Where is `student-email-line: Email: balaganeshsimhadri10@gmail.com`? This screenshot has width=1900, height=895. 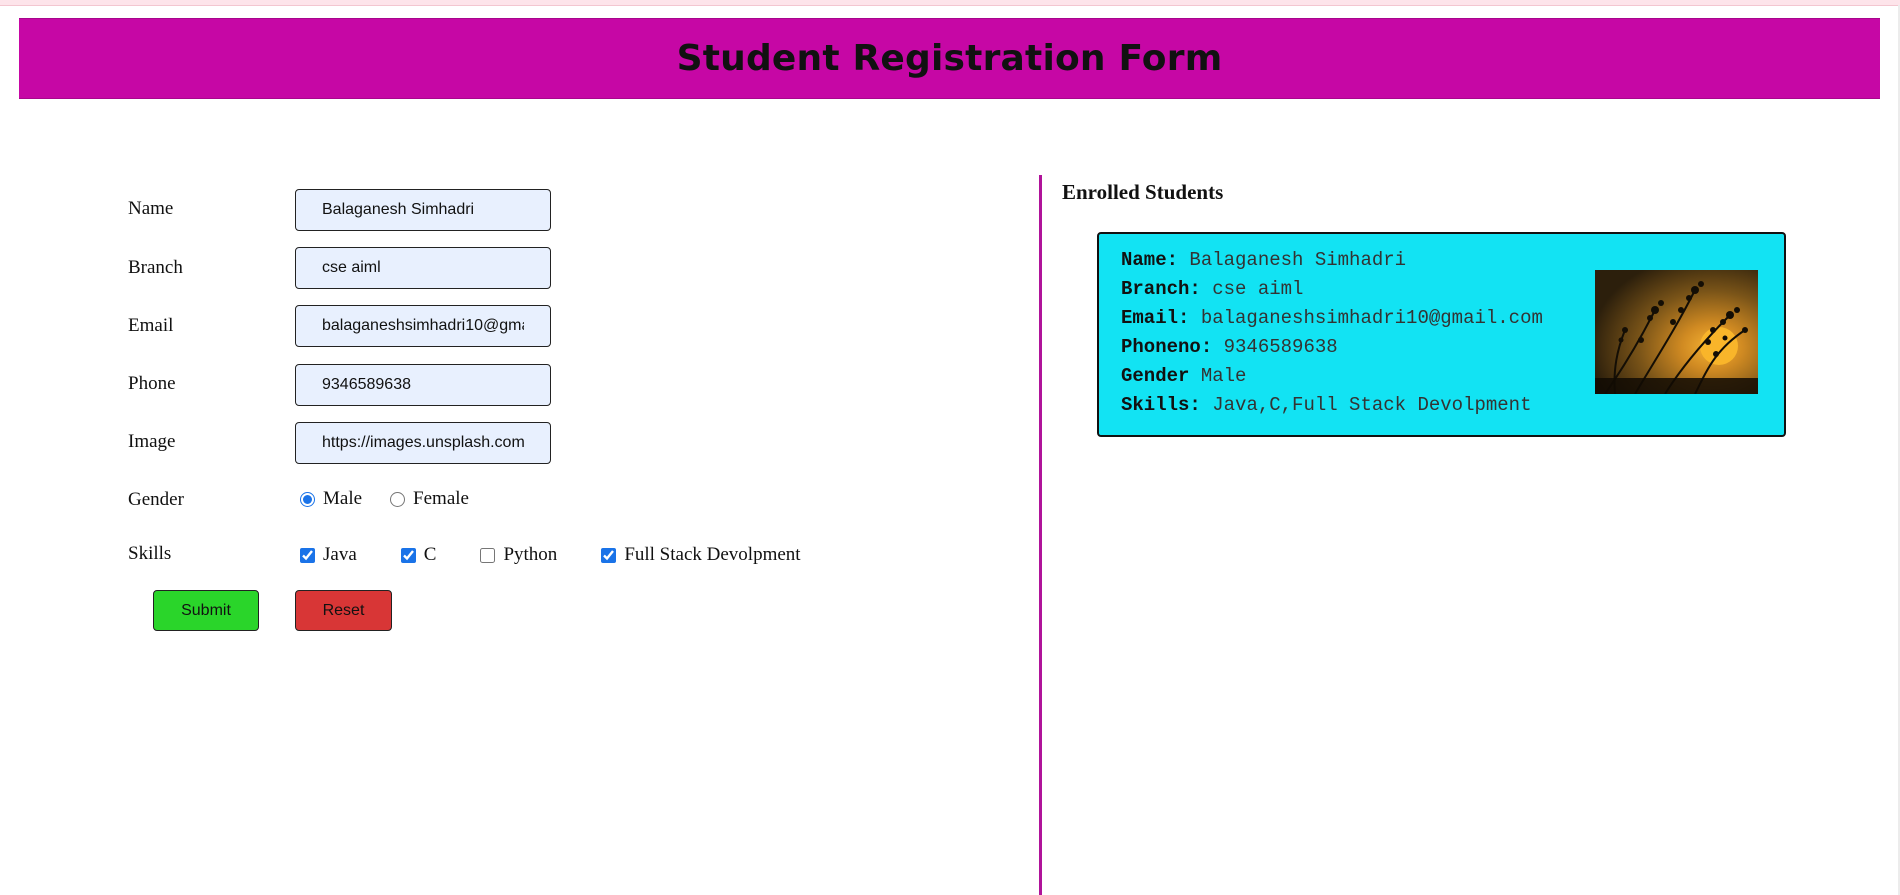 student-email-line: Email: balaganeshsimhadri10@gmail.com is located at coordinates (1332, 318).